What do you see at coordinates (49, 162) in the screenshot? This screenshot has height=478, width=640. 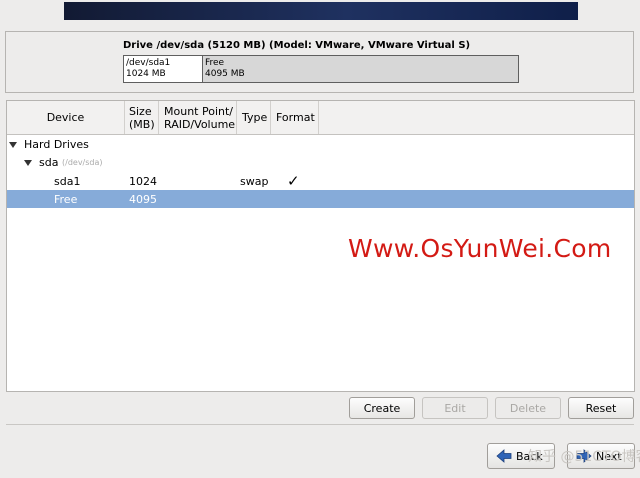 I see `disk-name: sda` at bounding box center [49, 162].